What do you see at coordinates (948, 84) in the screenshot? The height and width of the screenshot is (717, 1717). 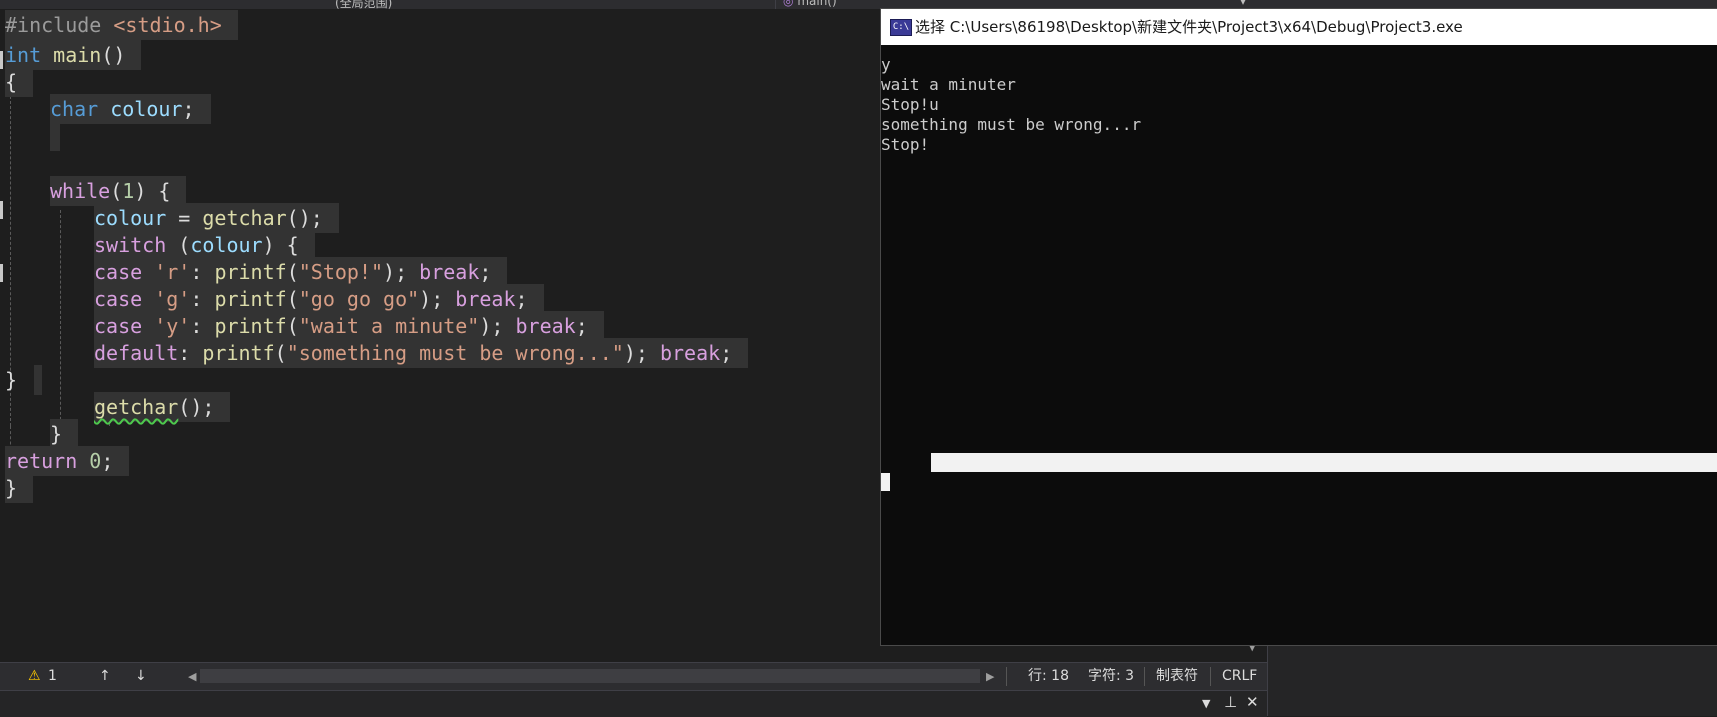 I see `console-output-line: wait a minuter` at bounding box center [948, 84].